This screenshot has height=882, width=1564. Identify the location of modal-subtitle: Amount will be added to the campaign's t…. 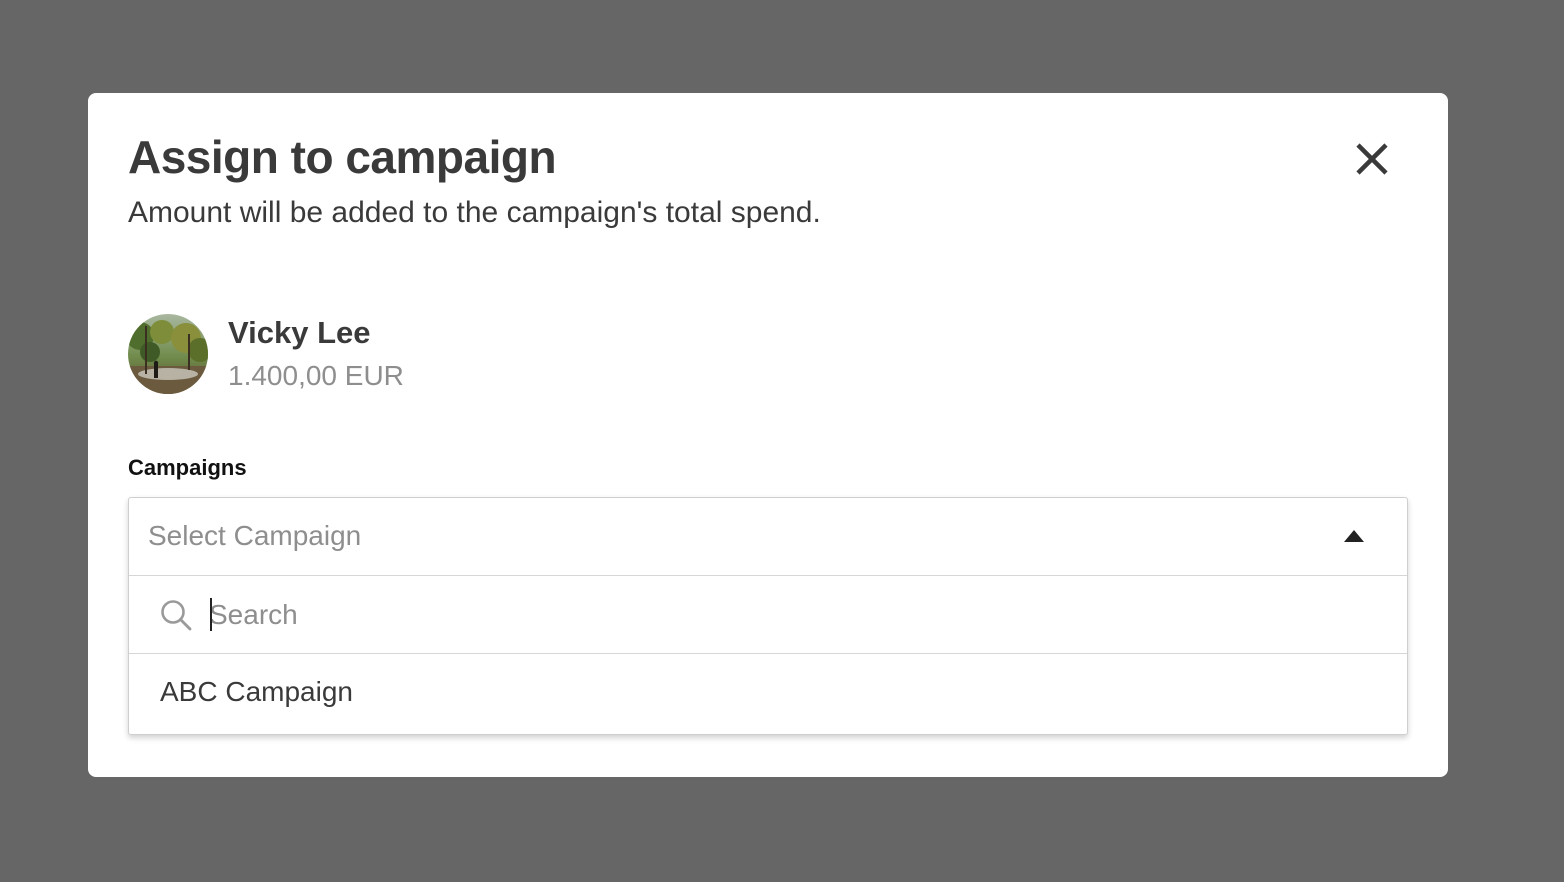
(474, 212).